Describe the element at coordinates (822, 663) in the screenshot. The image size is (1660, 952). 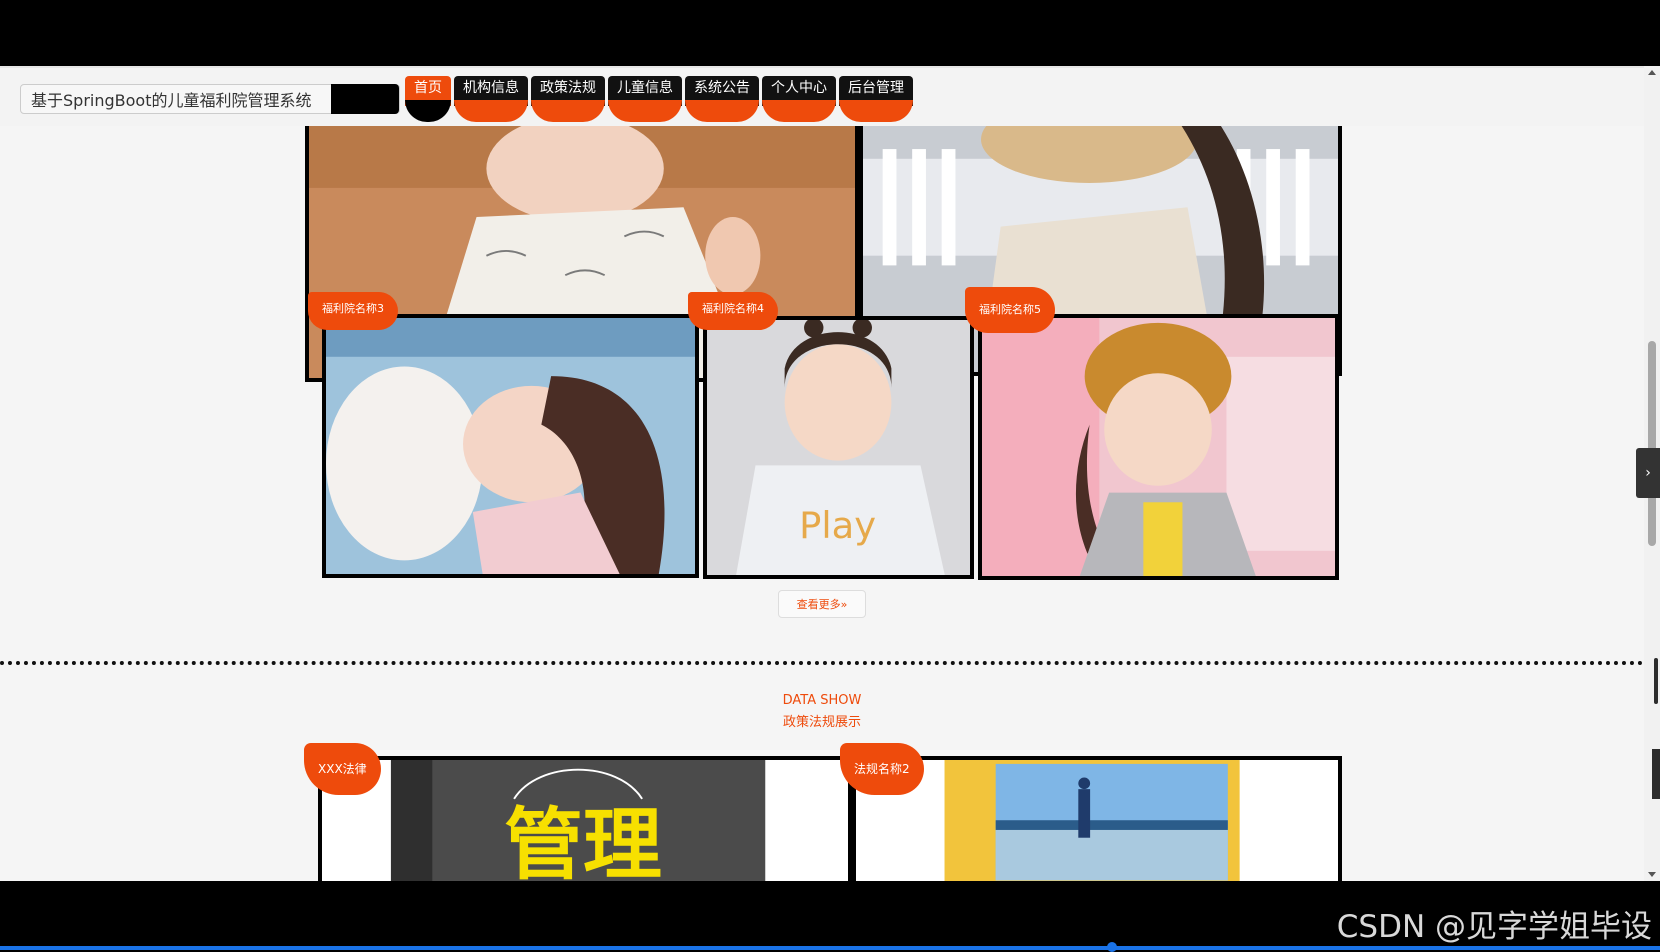
I see `section-divider` at that location.